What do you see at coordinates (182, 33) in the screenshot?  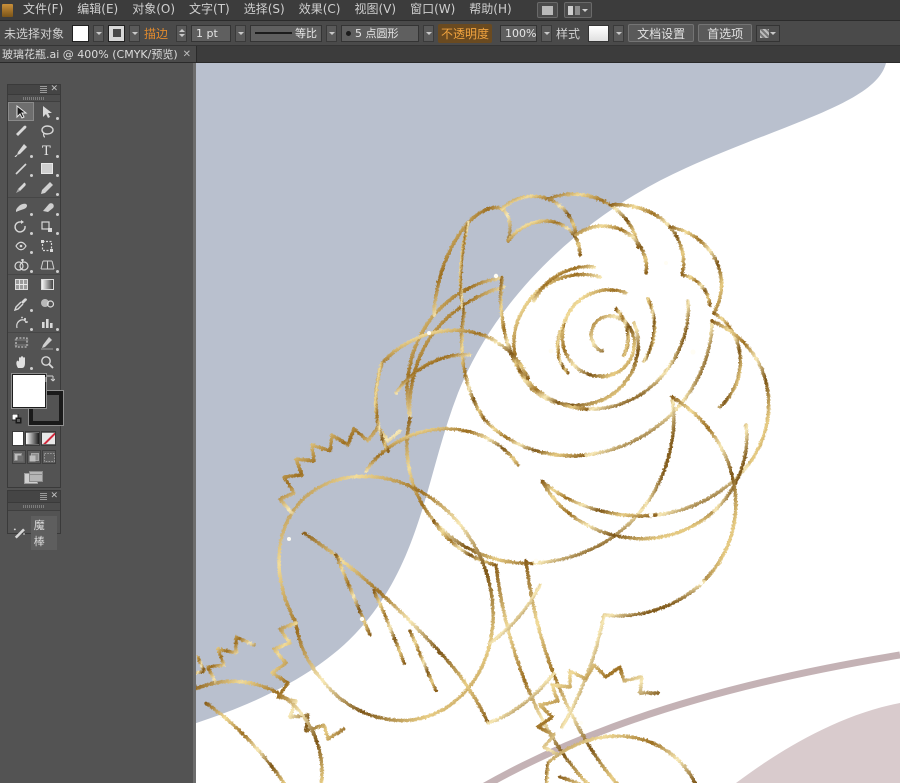 I see `stroke-weight-stepper` at bounding box center [182, 33].